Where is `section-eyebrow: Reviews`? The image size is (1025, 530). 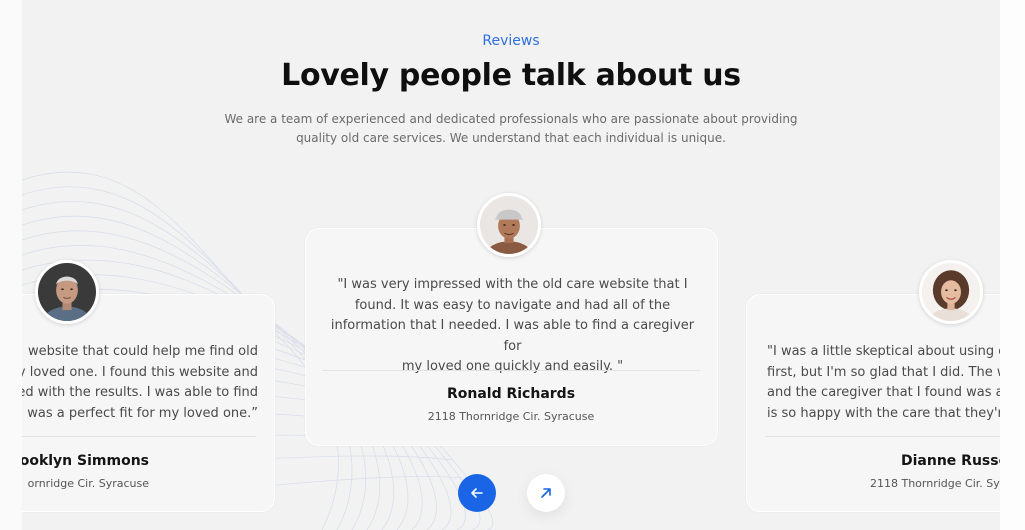
section-eyebrow: Reviews is located at coordinates (511, 41).